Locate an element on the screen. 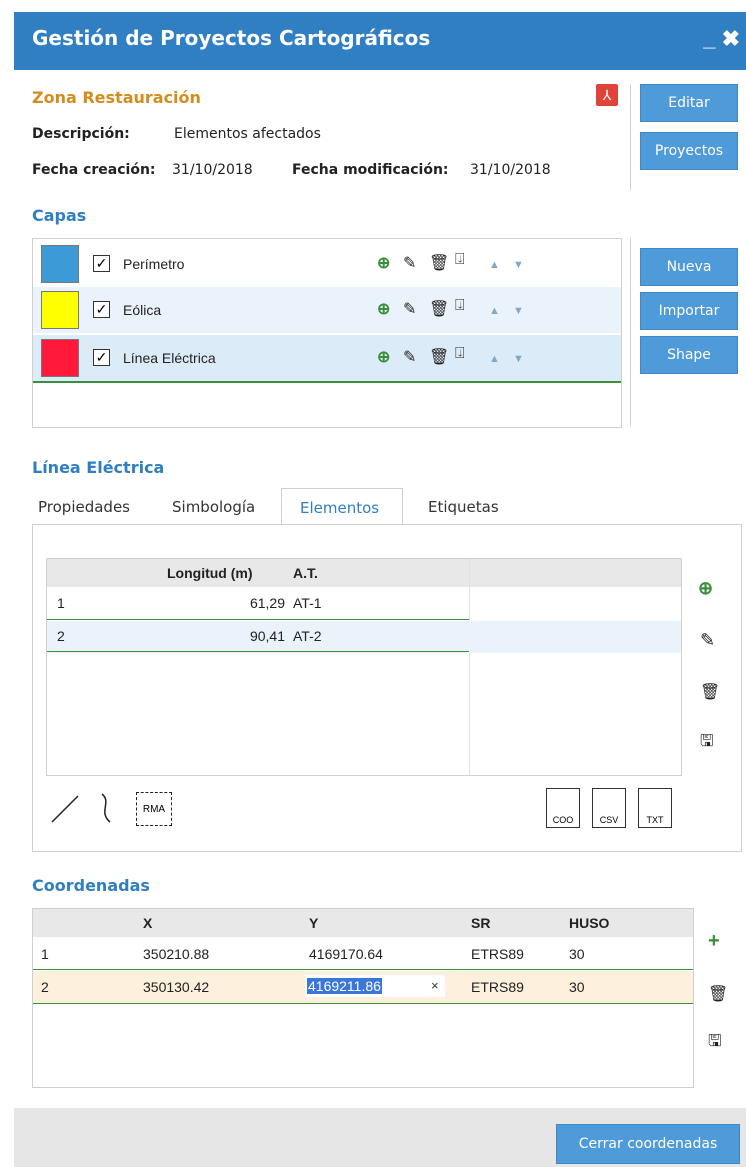 Image resolution: width=746 pixels, height=1167 pixels. pdf-icon: ⅄ is located at coordinates (607, 95).